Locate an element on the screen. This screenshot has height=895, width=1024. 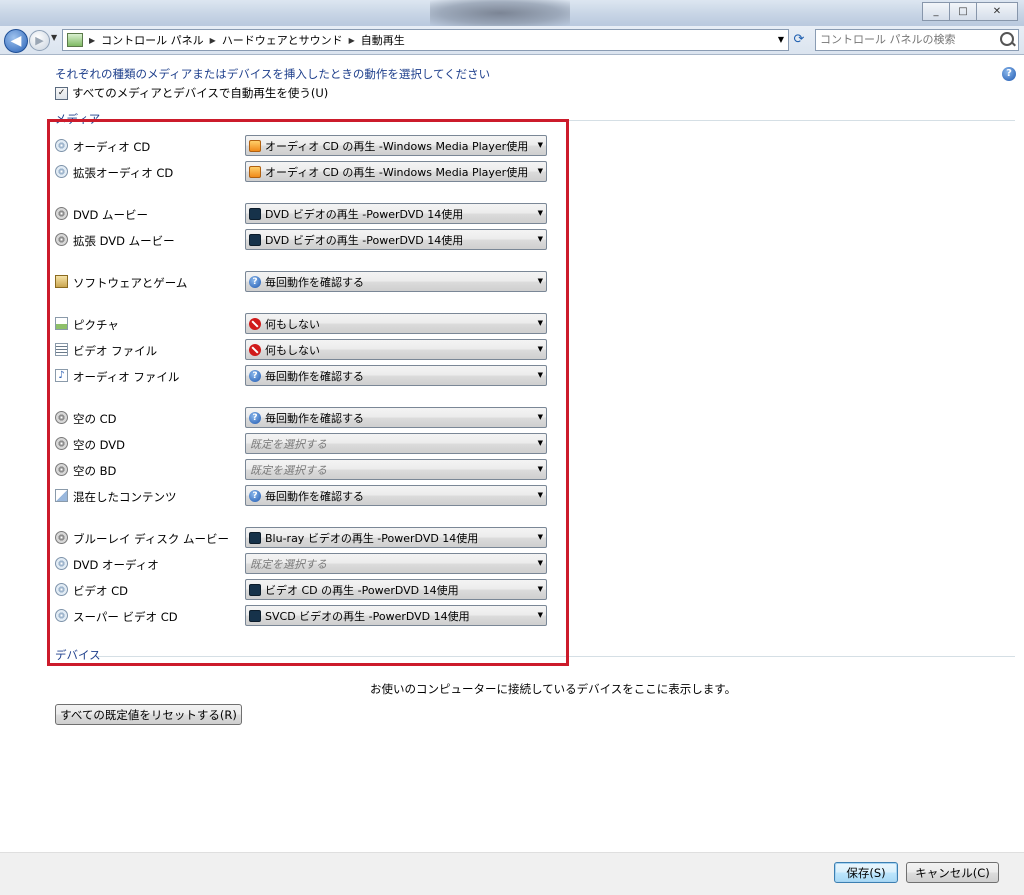
refresh-icon: ⟳ is located at coordinates (799, 40).